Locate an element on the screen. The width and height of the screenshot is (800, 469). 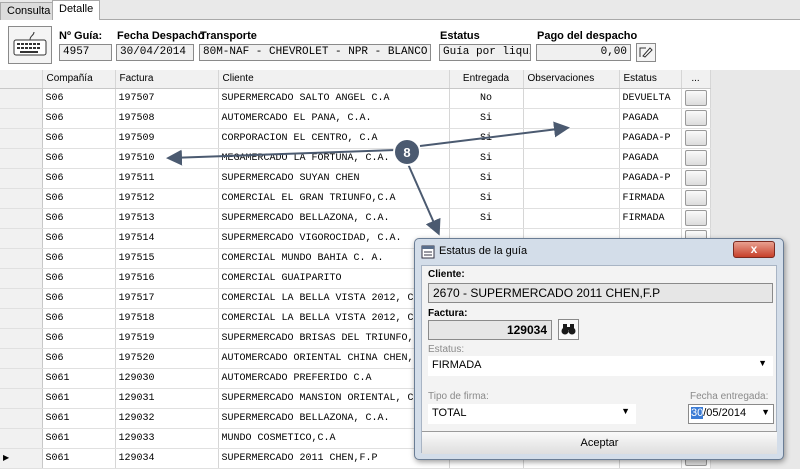
cell-factura: 197518 is located at coordinates (167, 318).